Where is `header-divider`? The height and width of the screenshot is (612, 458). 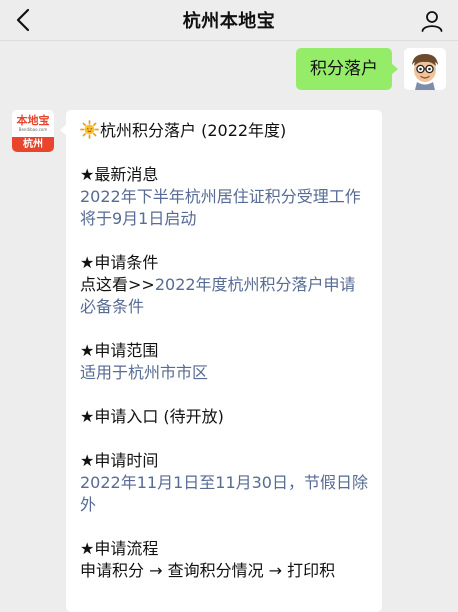
header-divider is located at coordinates (229, 40).